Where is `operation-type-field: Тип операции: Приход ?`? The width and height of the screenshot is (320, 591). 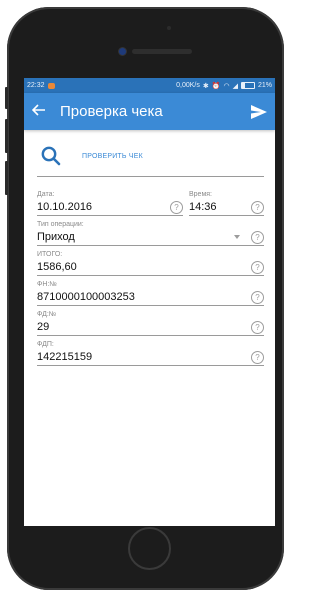 operation-type-field: Тип операции: Приход ? is located at coordinates (150, 233).